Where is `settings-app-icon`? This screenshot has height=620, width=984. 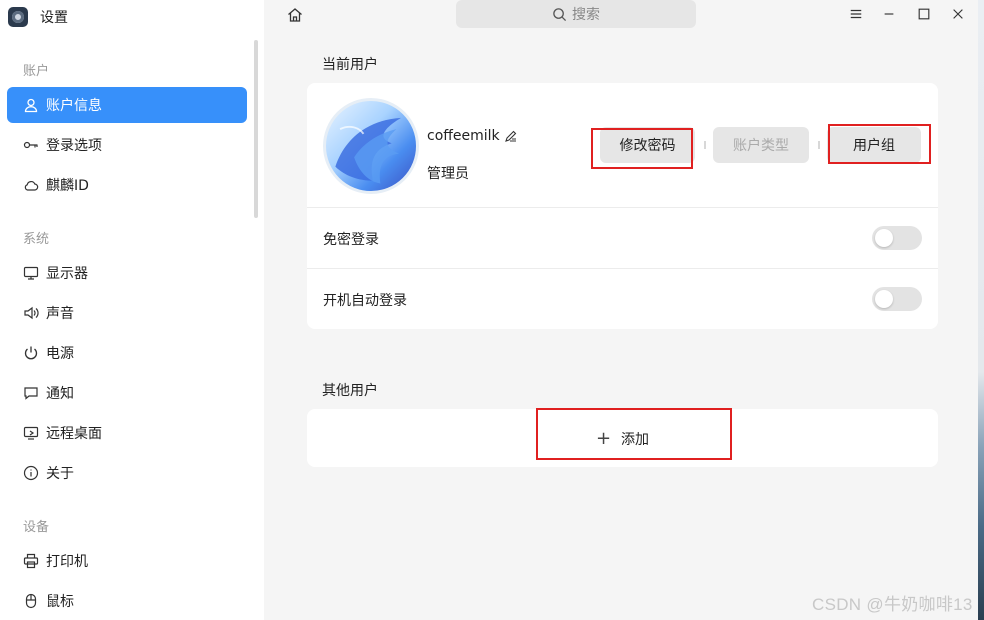 settings-app-icon is located at coordinates (18, 17).